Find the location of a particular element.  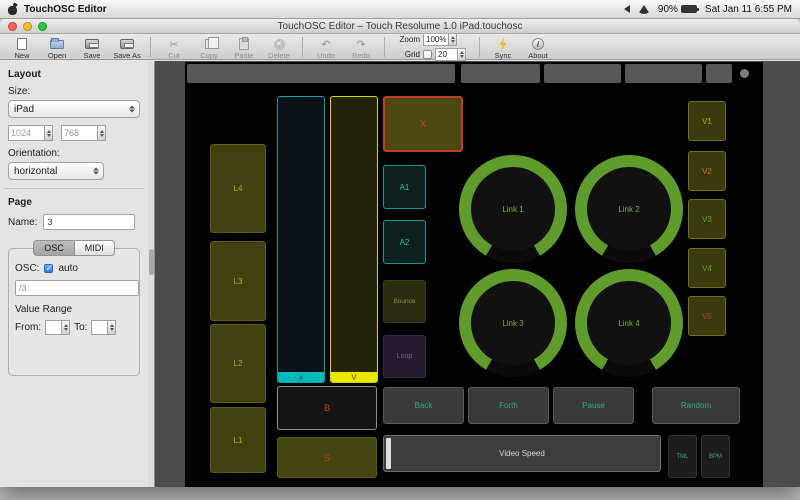

to-stepper is located at coordinates (104, 327).